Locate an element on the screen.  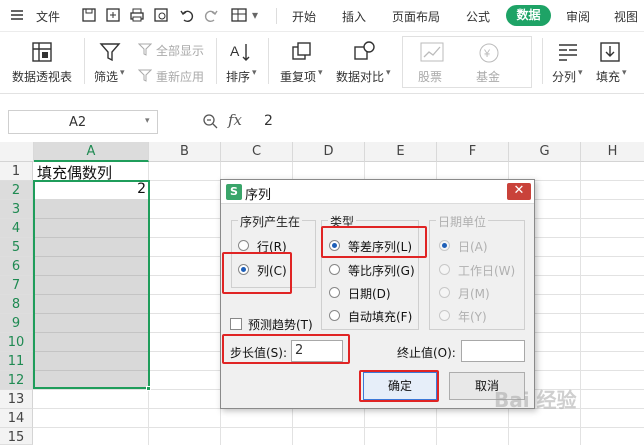
zoom-formula-icon is located at coordinates (210, 121).